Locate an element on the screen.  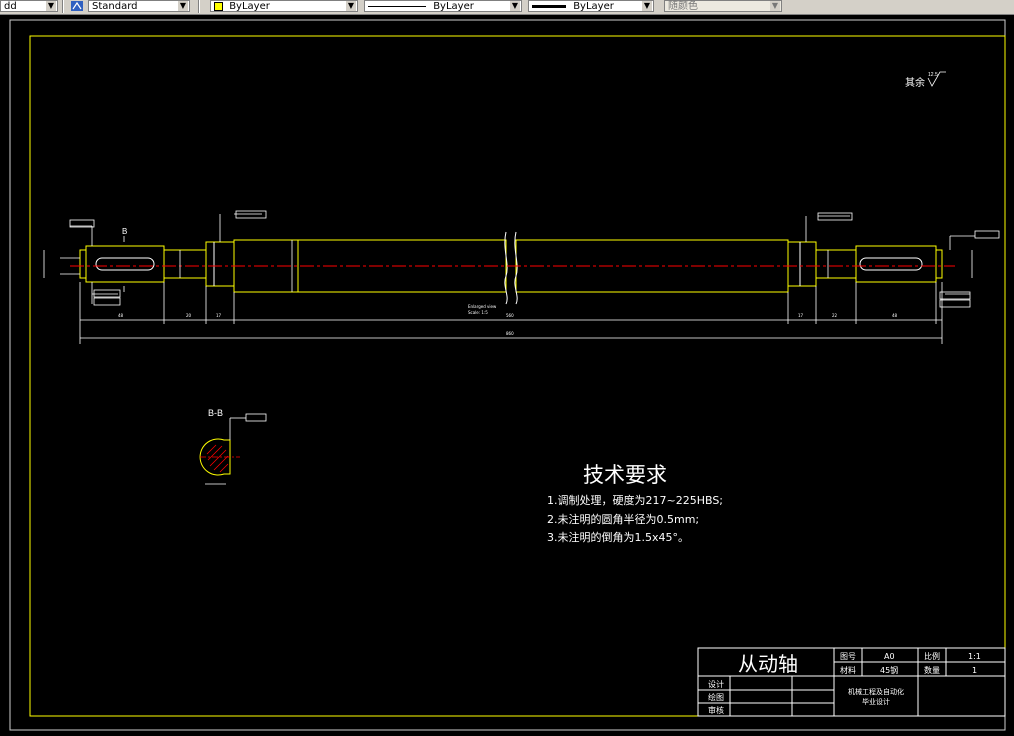
roughness-value: 12.5 is located at coordinates (933, 75).